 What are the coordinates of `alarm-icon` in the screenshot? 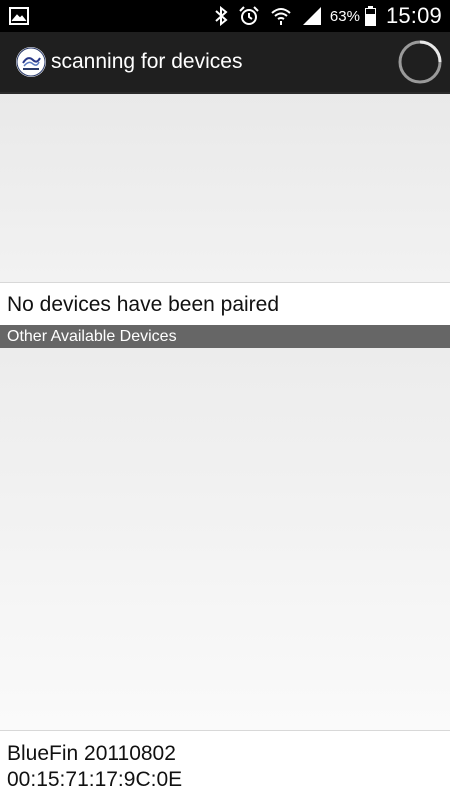 It's located at (249, 16).